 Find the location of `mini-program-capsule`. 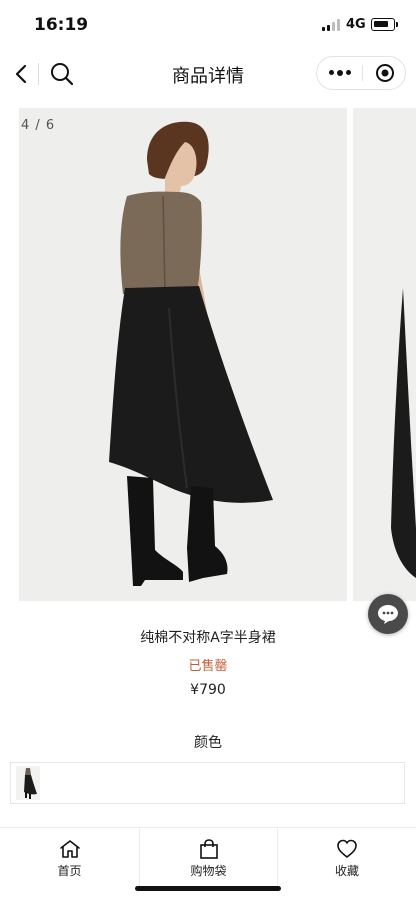

mini-program-capsule is located at coordinates (361, 73).